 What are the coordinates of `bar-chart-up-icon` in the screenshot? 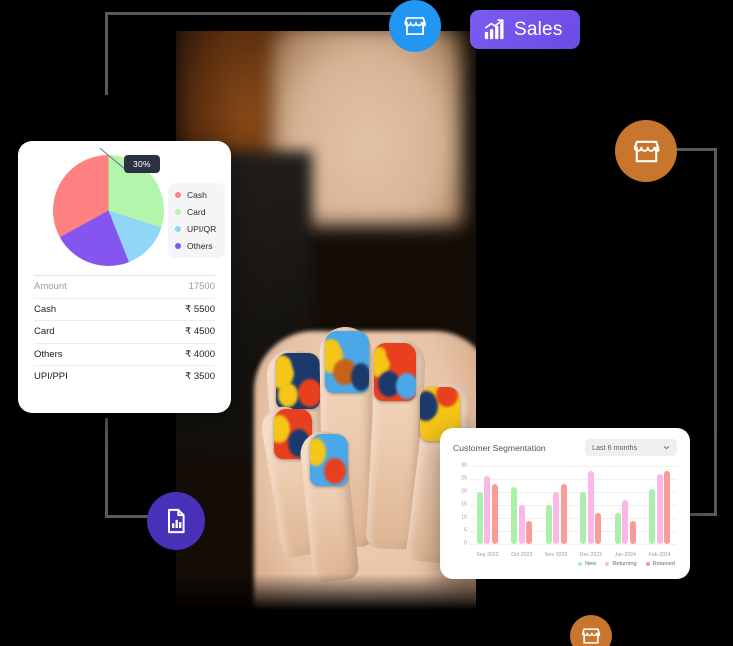 It's located at (494, 28).